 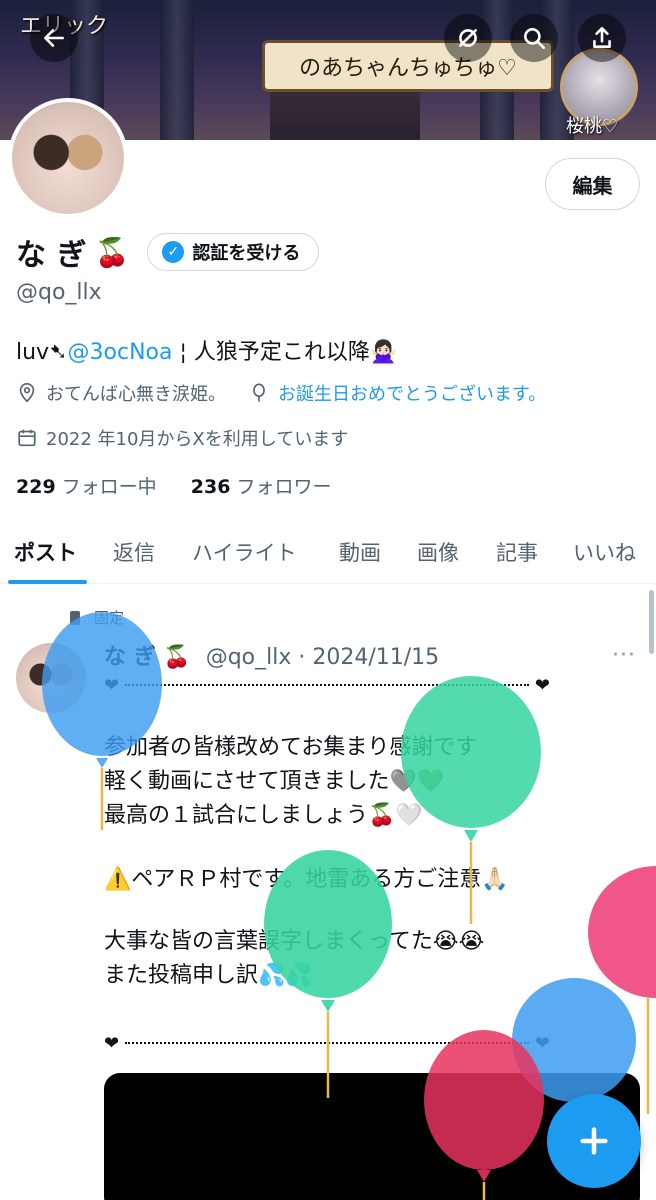 What do you see at coordinates (484, 1115) in the screenshot?
I see `balloon-pink-decoration` at bounding box center [484, 1115].